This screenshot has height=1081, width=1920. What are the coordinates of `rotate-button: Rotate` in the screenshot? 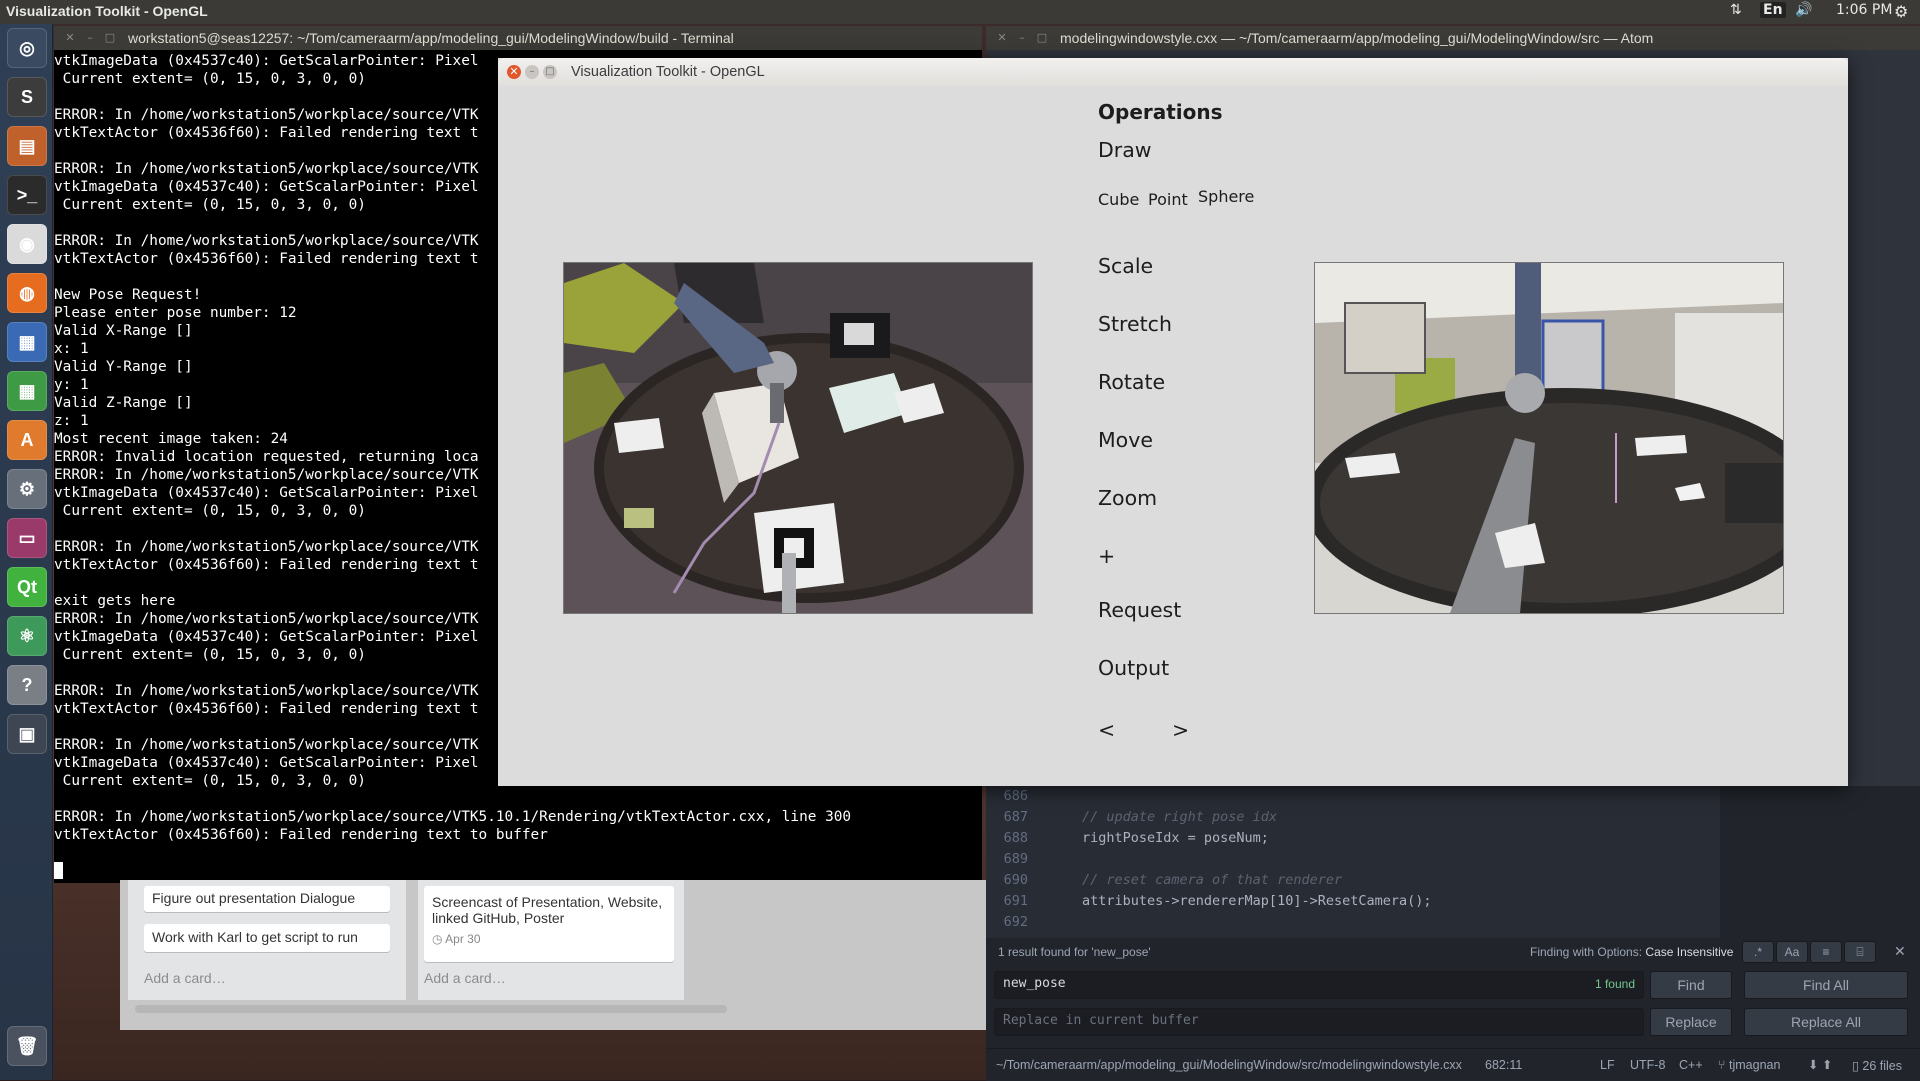 It's located at (1131, 382).